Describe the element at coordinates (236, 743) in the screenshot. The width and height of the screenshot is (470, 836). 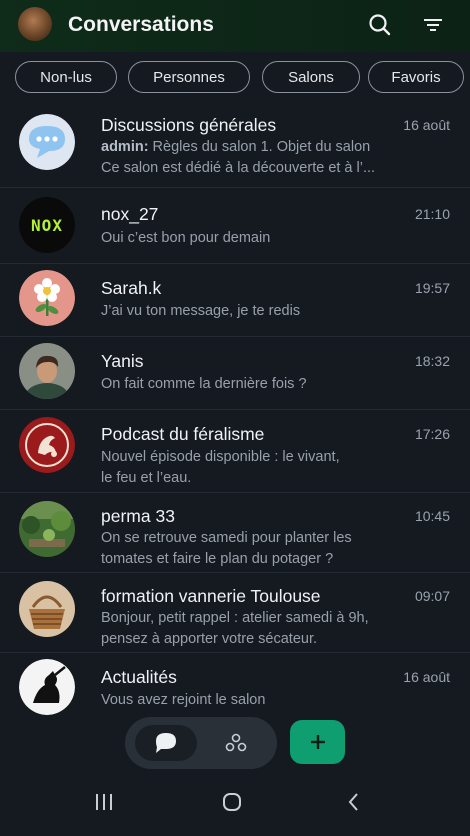
I see `people-icon` at that location.